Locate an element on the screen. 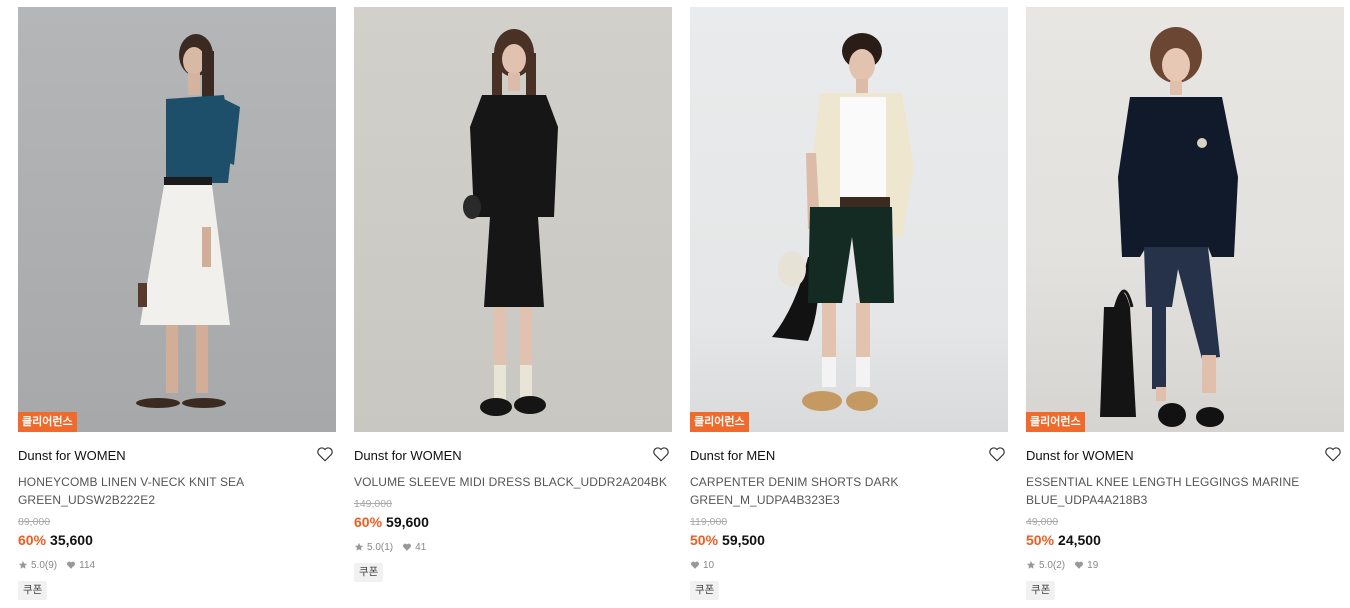 The image size is (1350, 608). like-count: 41 is located at coordinates (421, 547).